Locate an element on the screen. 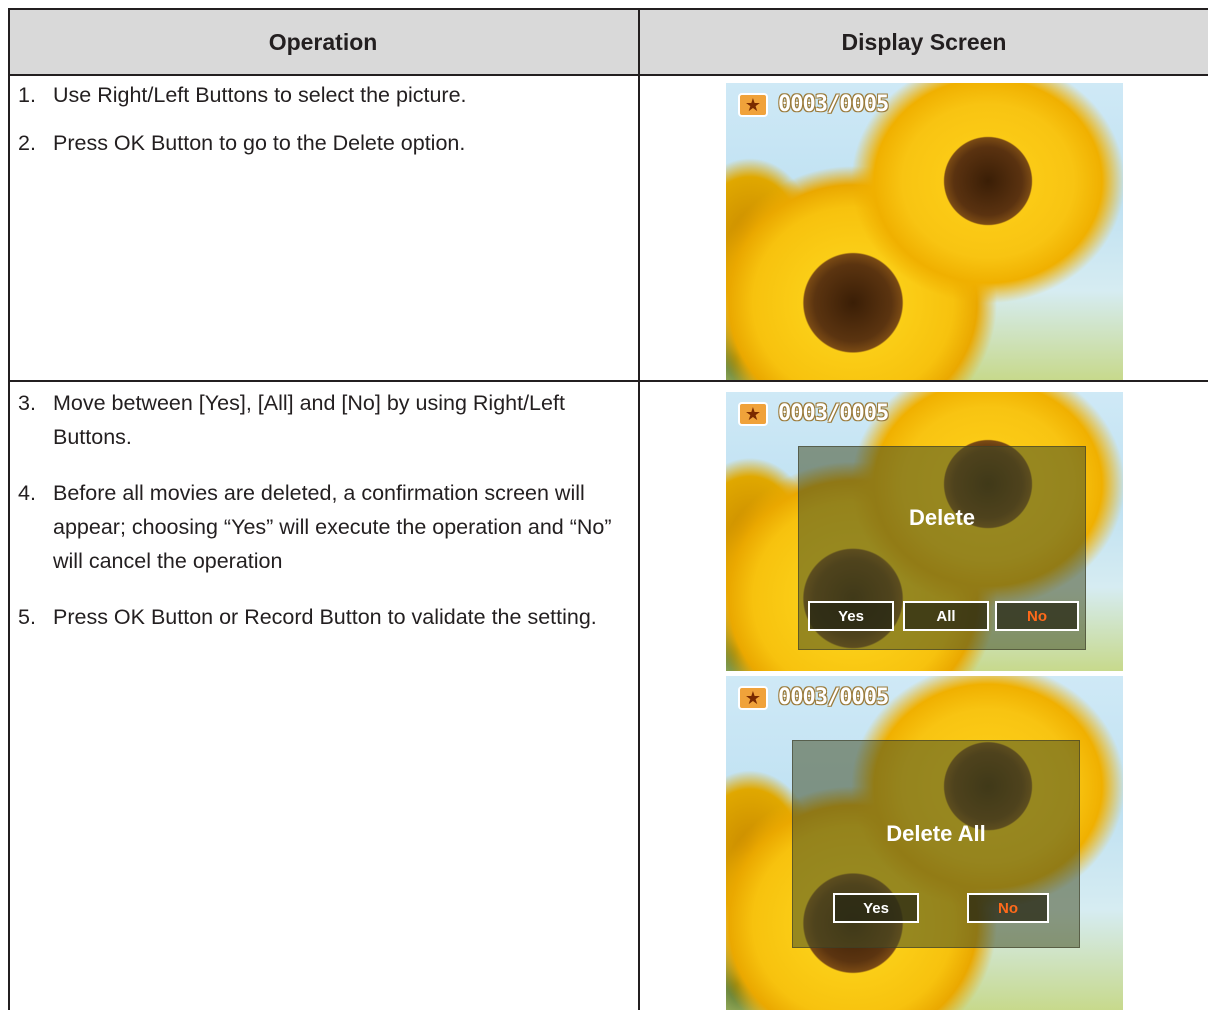 This screenshot has height=1010, width=1210. header-display-label: Display Screen is located at coordinates (924, 41).